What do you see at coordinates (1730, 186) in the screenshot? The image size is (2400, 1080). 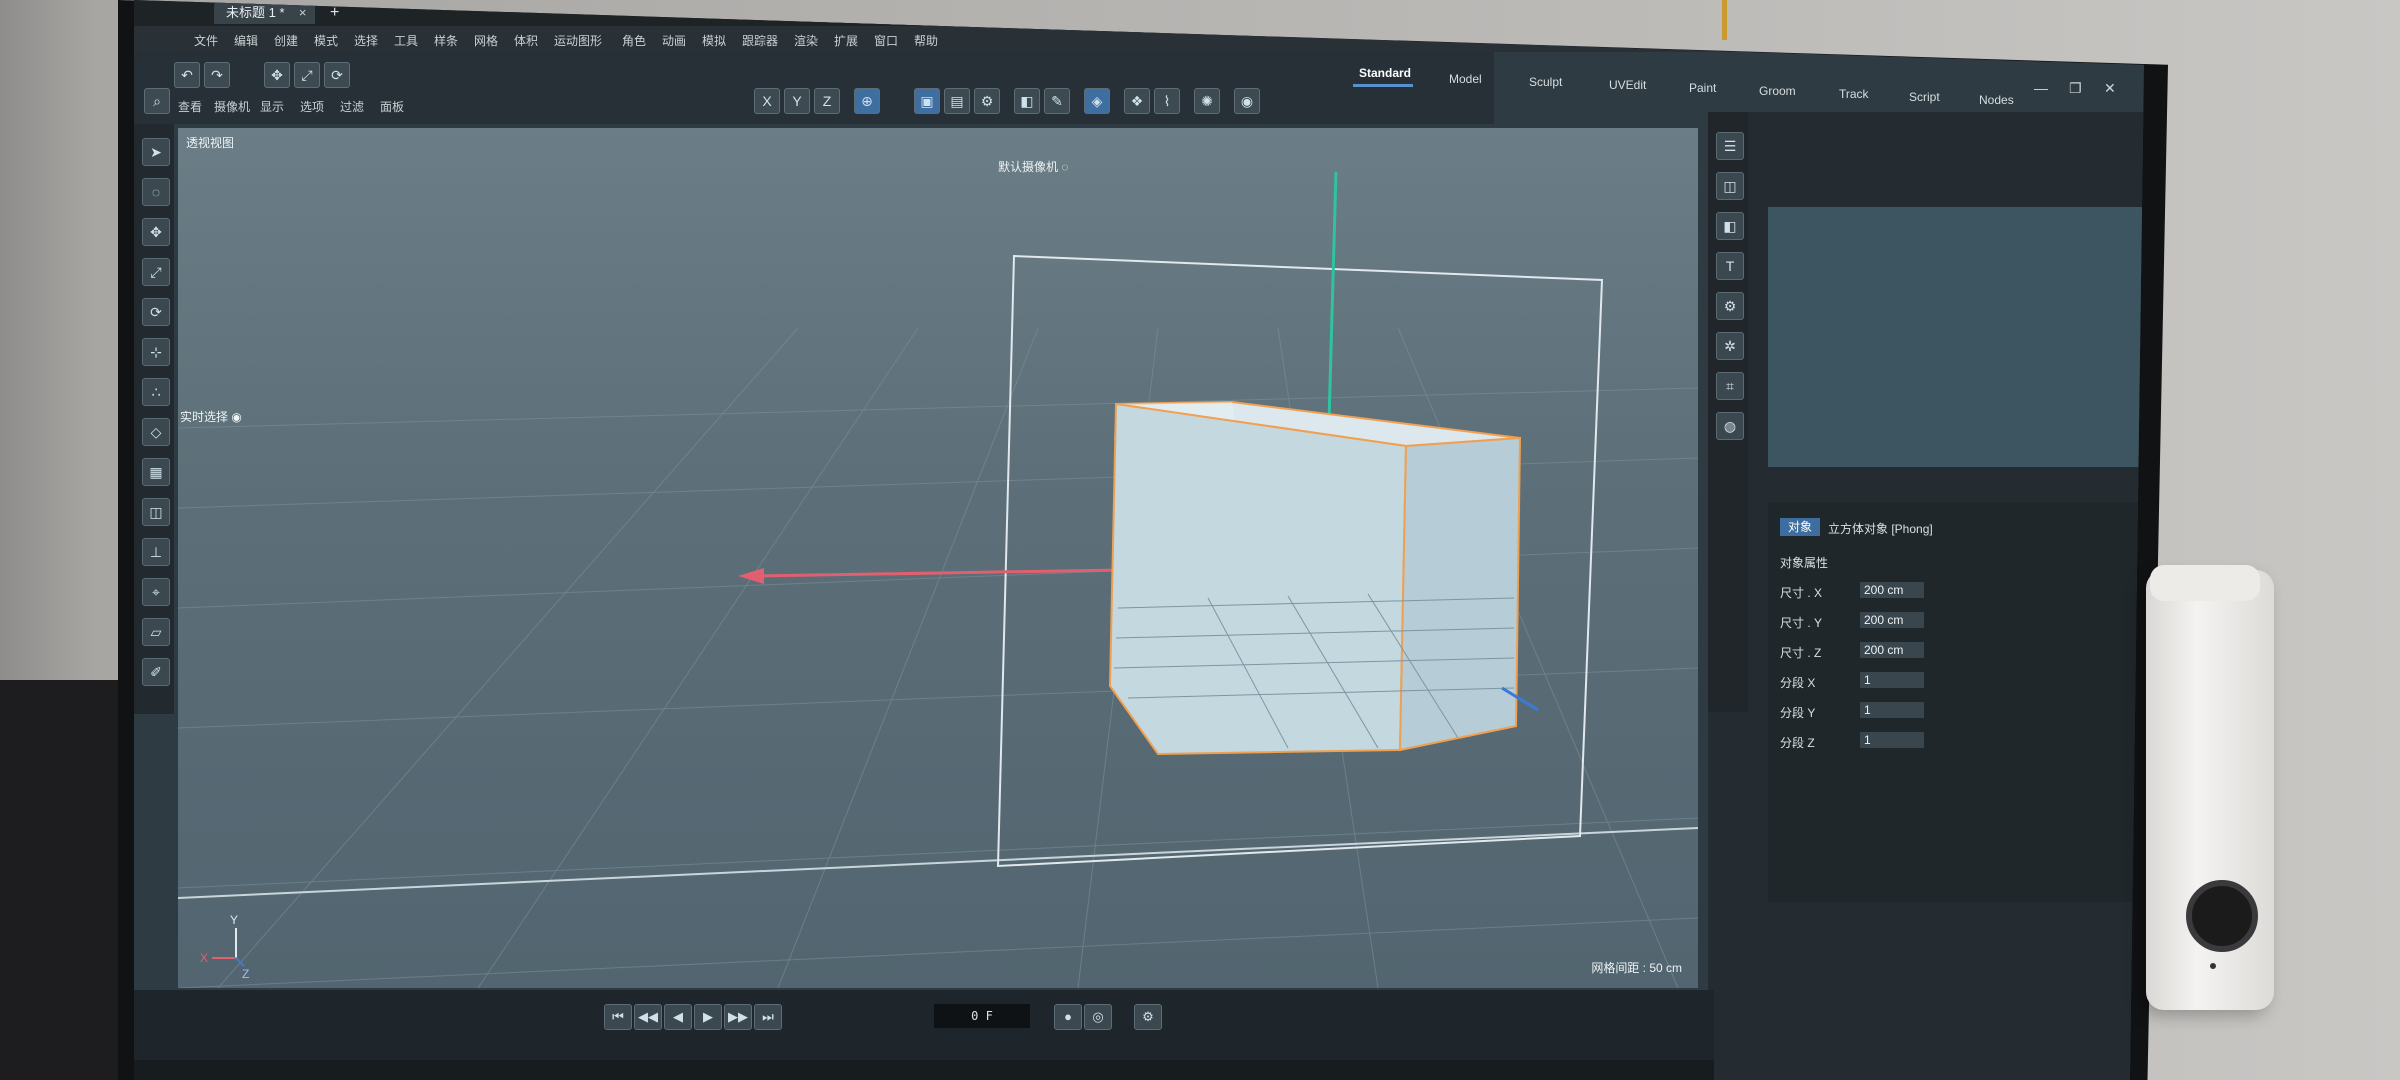 I see `layer-icon: ◫` at bounding box center [1730, 186].